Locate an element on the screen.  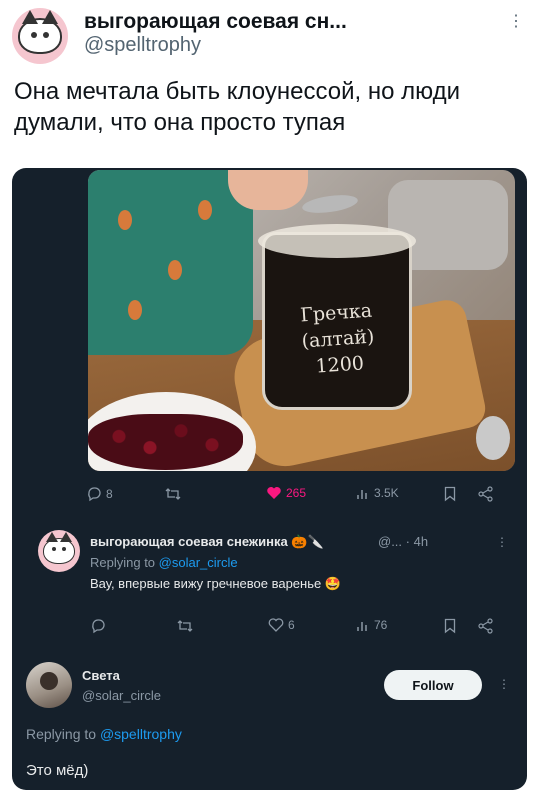
reply-meta: @... · 4h is located at coordinates (403, 541).